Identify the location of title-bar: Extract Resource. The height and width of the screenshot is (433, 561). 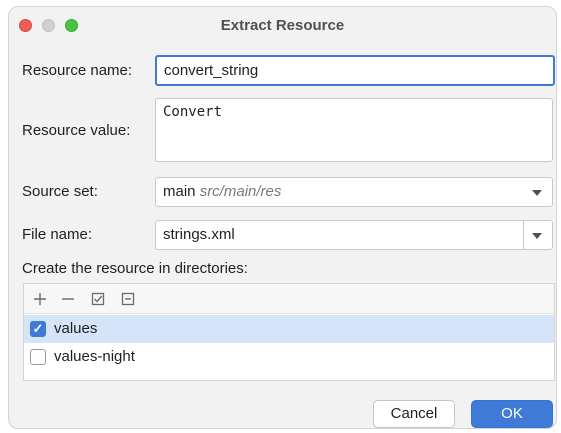
(282, 26).